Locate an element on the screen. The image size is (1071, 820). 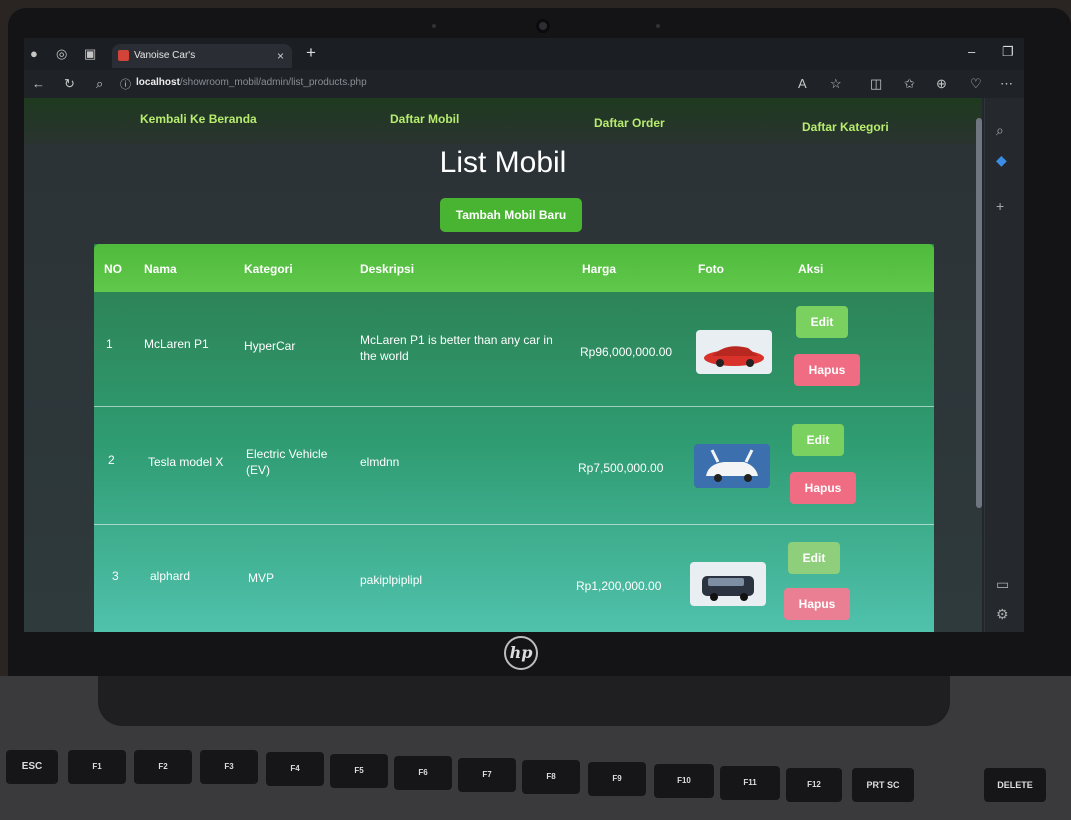
key-f5: F5 is located at coordinates (359, 771).